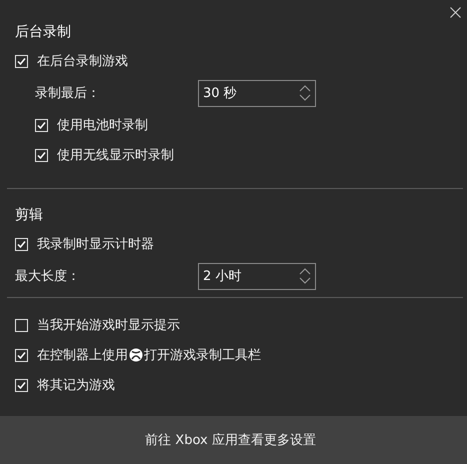  I want to click on xbox-icon, so click(136, 355).